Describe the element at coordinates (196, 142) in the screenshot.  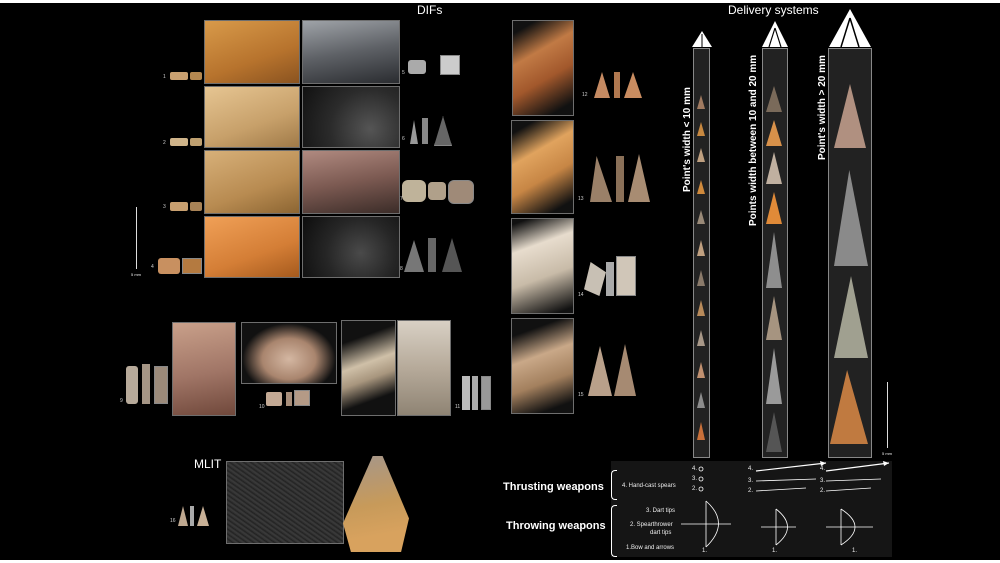
I see `artifact-thumb-2b` at that location.